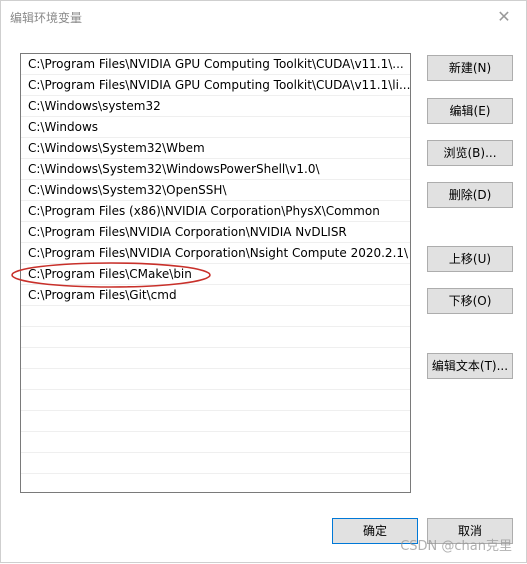 Image resolution: width=527 pixels, height=564 pixels. I want to click on list-item: C:\Windows\System32\Wbem, so click(215, 148).